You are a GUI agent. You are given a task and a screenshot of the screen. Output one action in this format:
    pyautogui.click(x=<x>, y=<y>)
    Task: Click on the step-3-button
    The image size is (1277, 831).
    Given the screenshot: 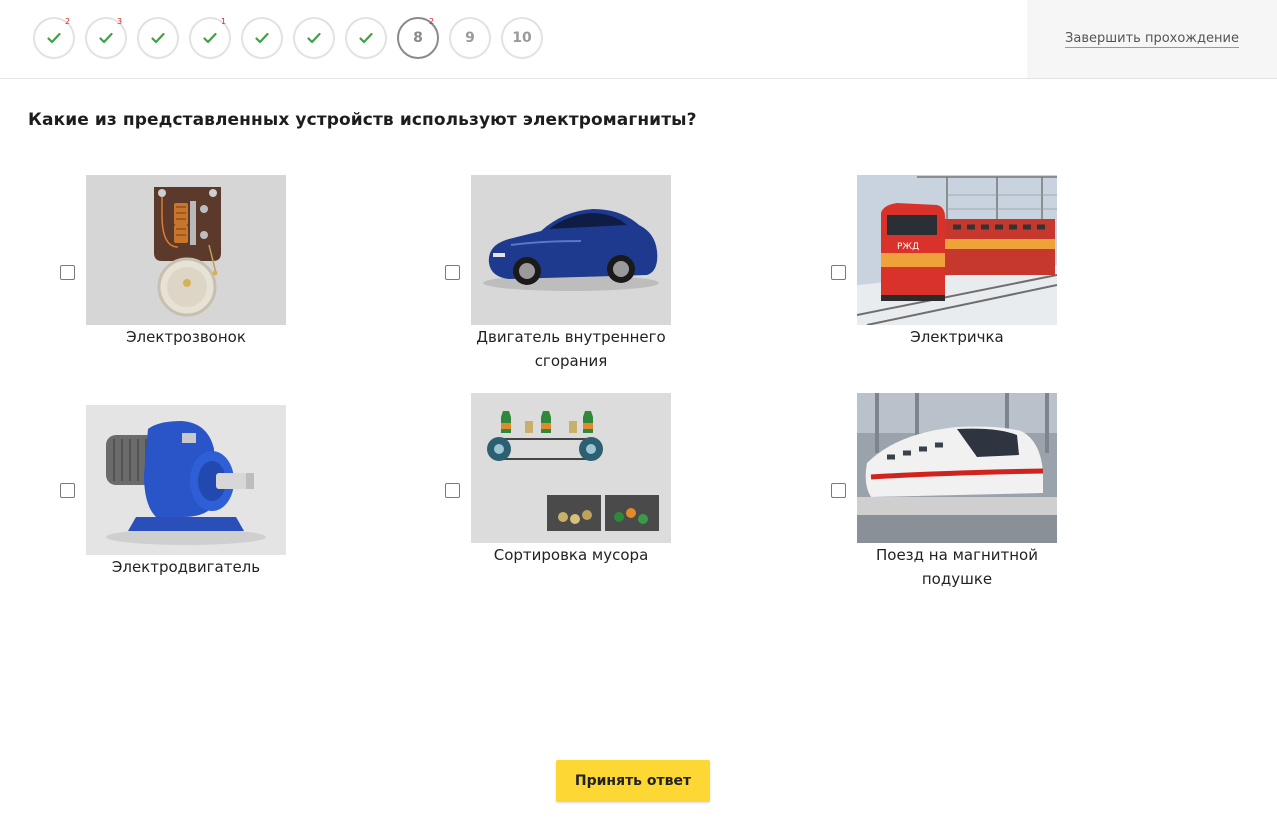 What is the action you would take?
    pyautogui.click(x=158, y=38)
    